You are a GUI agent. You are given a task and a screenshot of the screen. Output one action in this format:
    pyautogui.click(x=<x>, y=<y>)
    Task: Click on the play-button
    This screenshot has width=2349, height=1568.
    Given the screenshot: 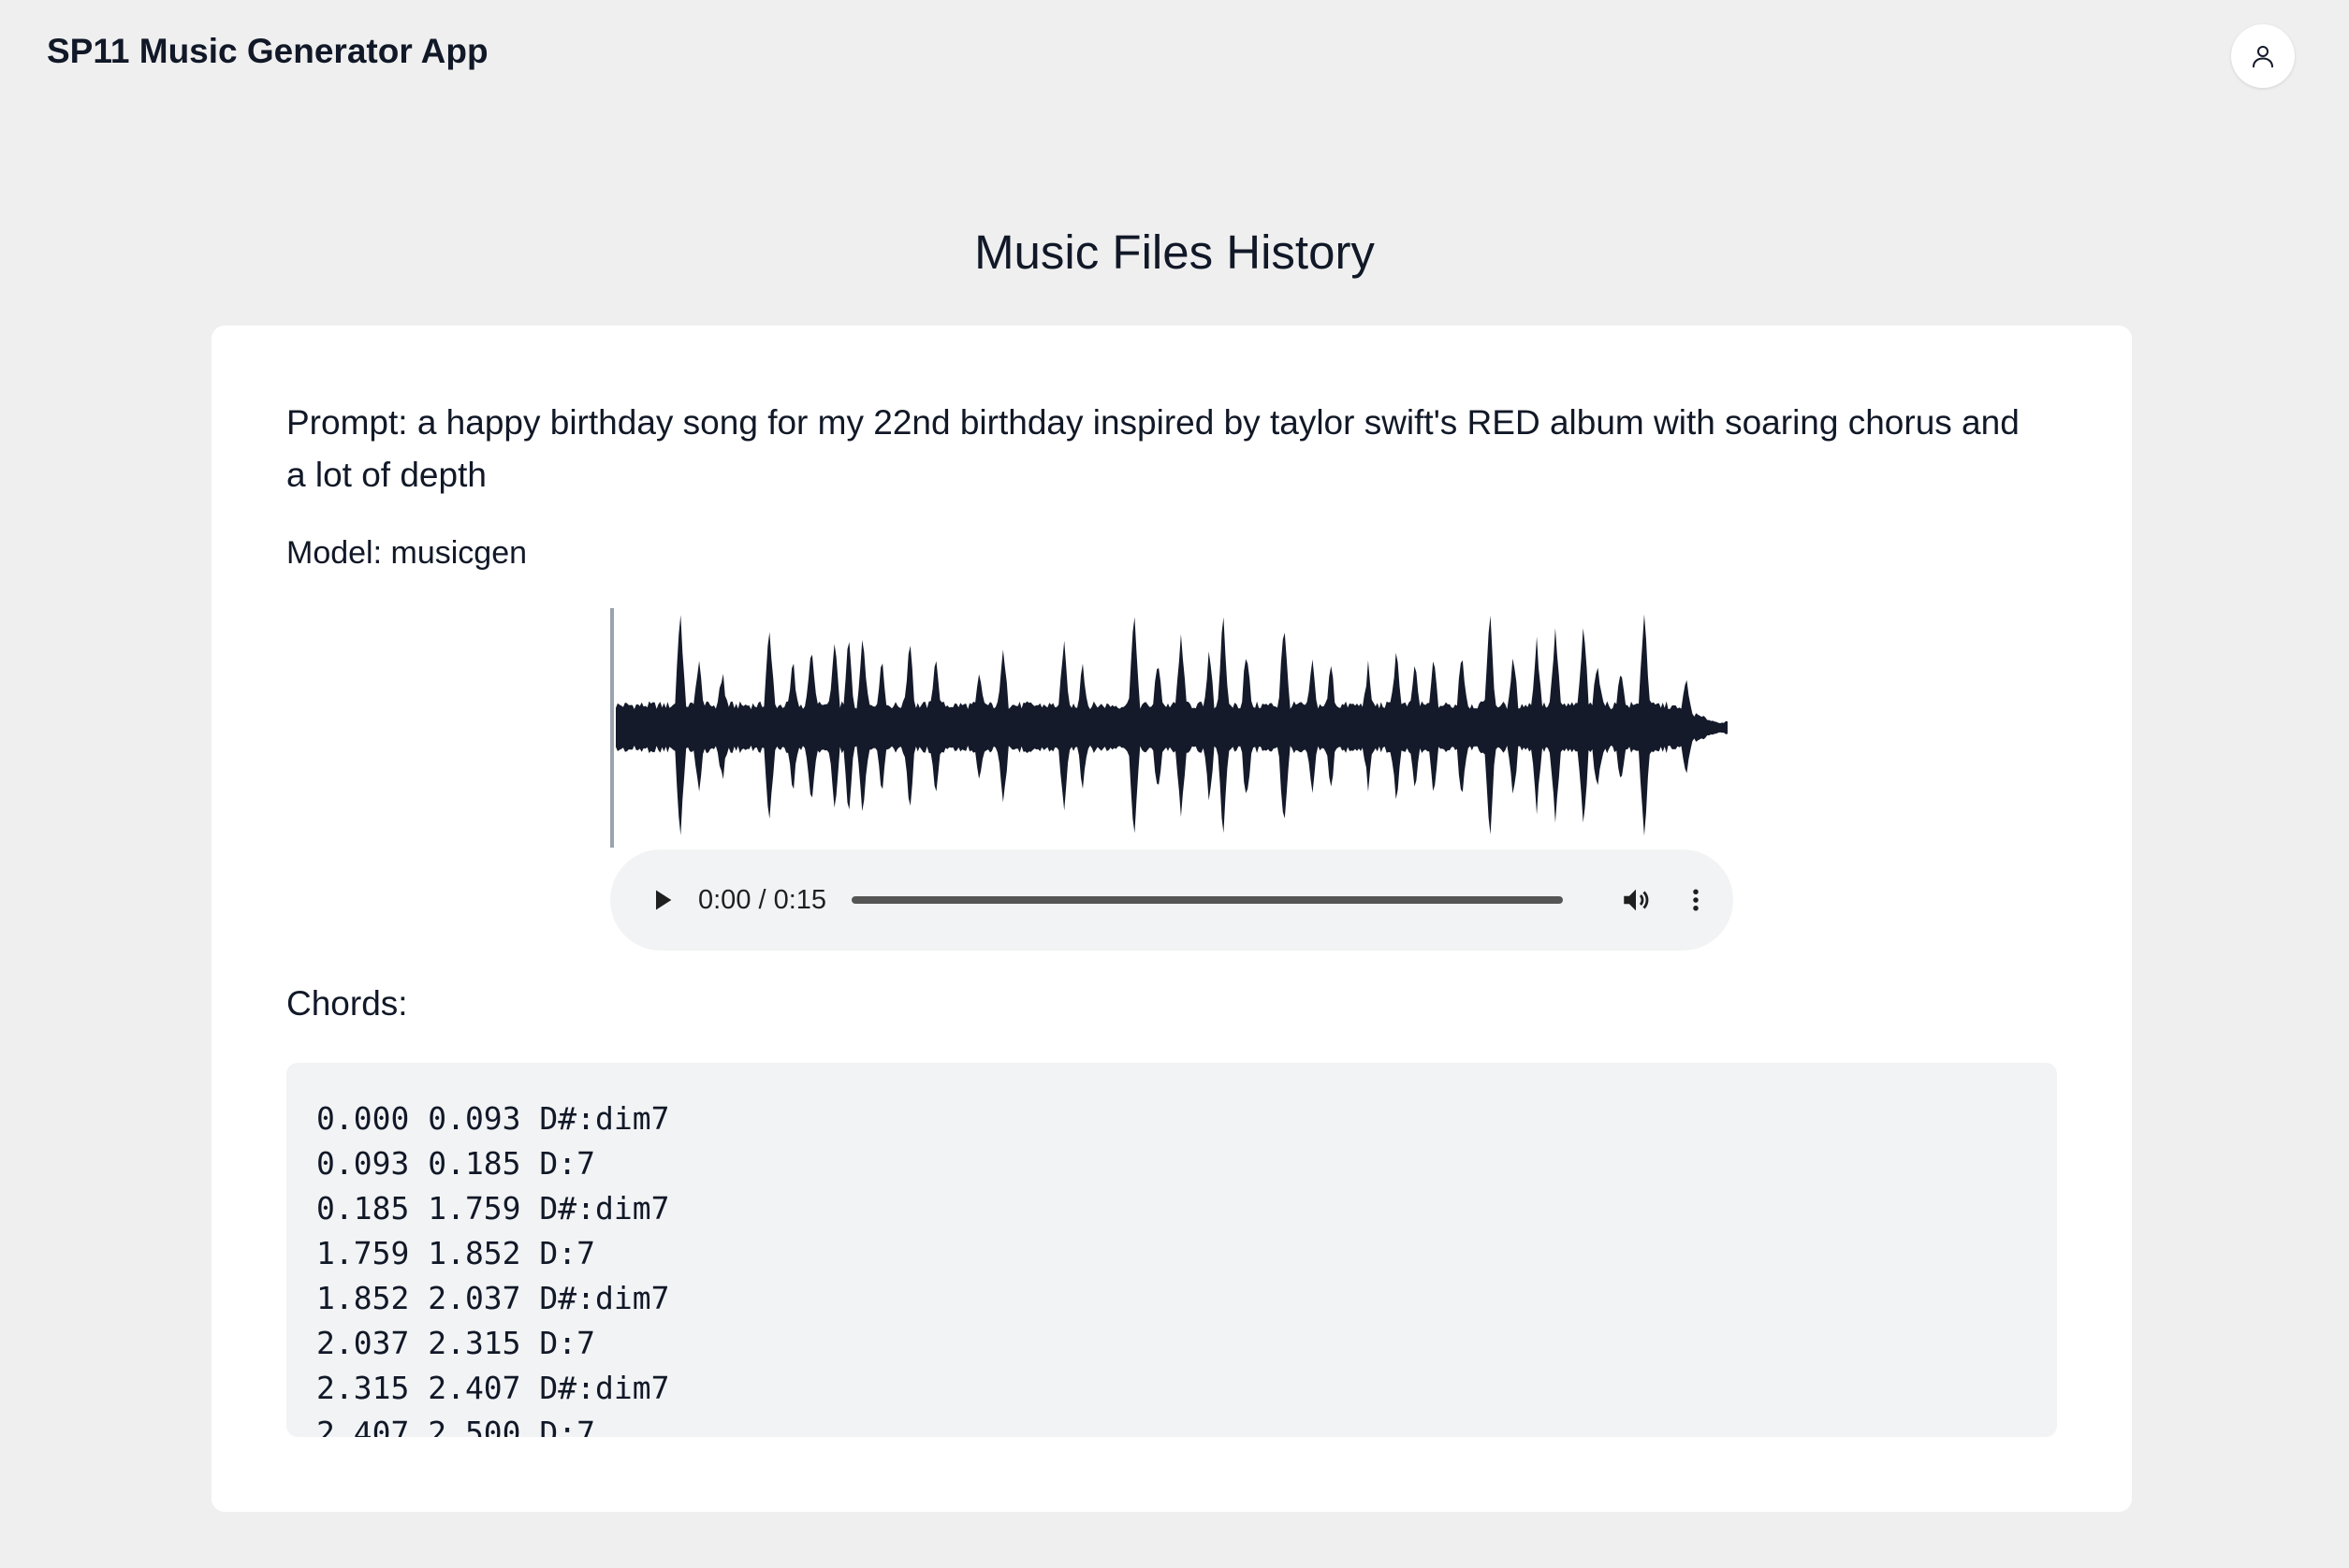 What is the action you would take?
    pyautogui.click(x=662, y=900)
    